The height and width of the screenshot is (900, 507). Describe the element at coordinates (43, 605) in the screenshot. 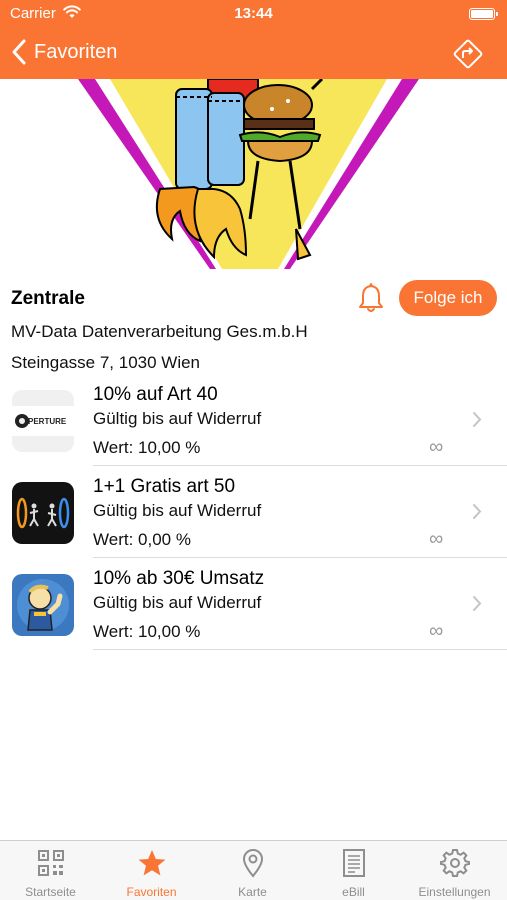

I see `offer-thumbnail-vault-boy` at that location.